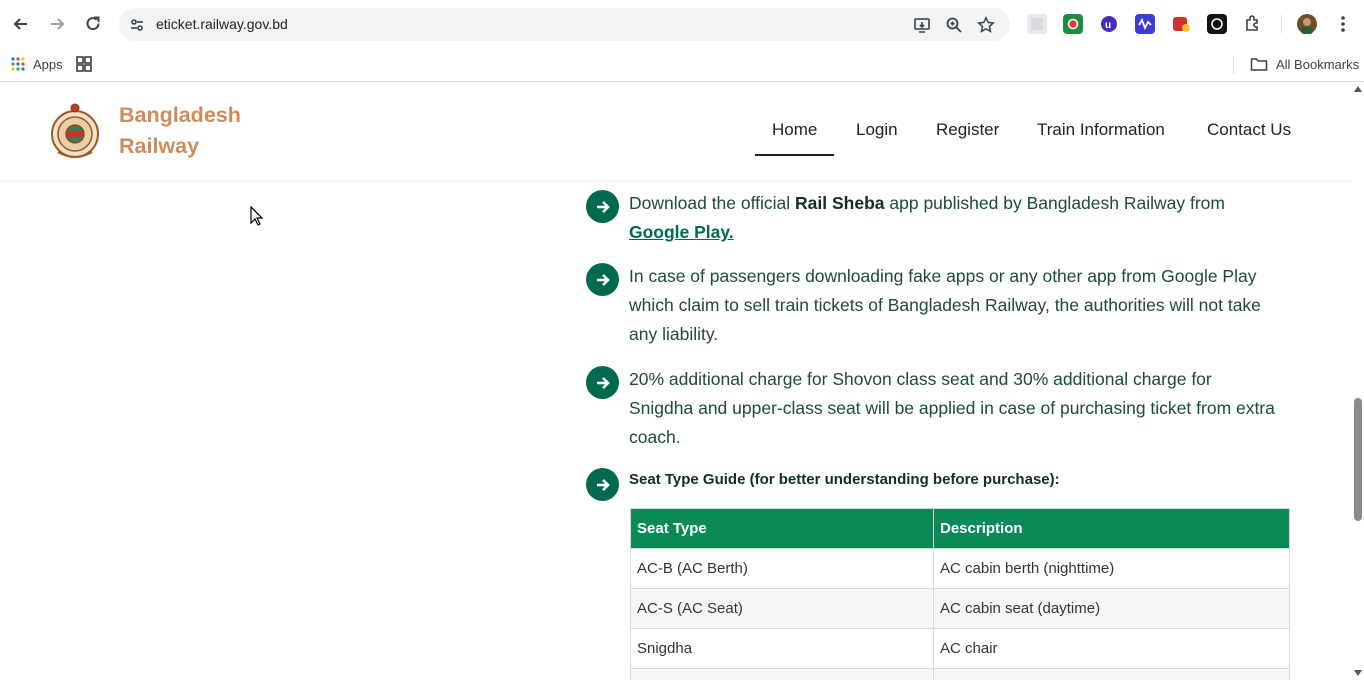 This screenshot has height=680, width=1364. Describe the element at coordinates (782, 674) in the screenshot. I see `seat-type-cell` at that location.